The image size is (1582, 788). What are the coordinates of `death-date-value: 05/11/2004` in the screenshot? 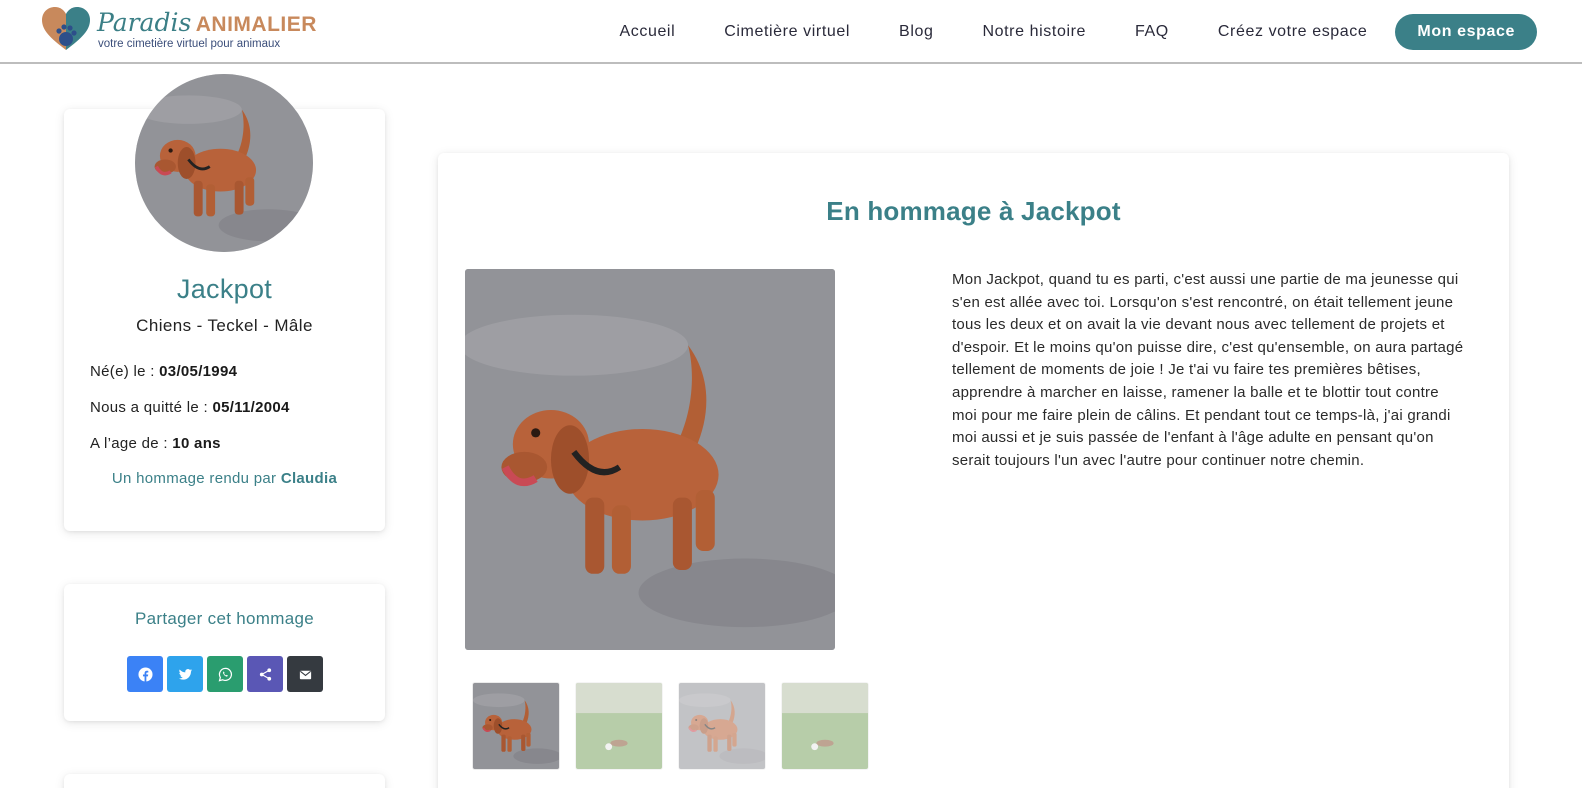 It's located at (251, 407).